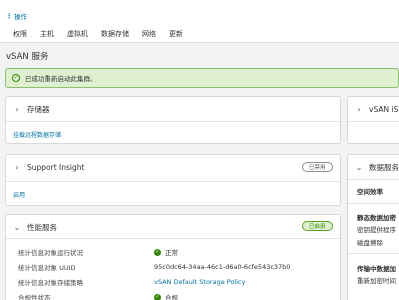 The image size is (399, 300). I want to click on tab-vms: 虚拟机, so click(77, 35).